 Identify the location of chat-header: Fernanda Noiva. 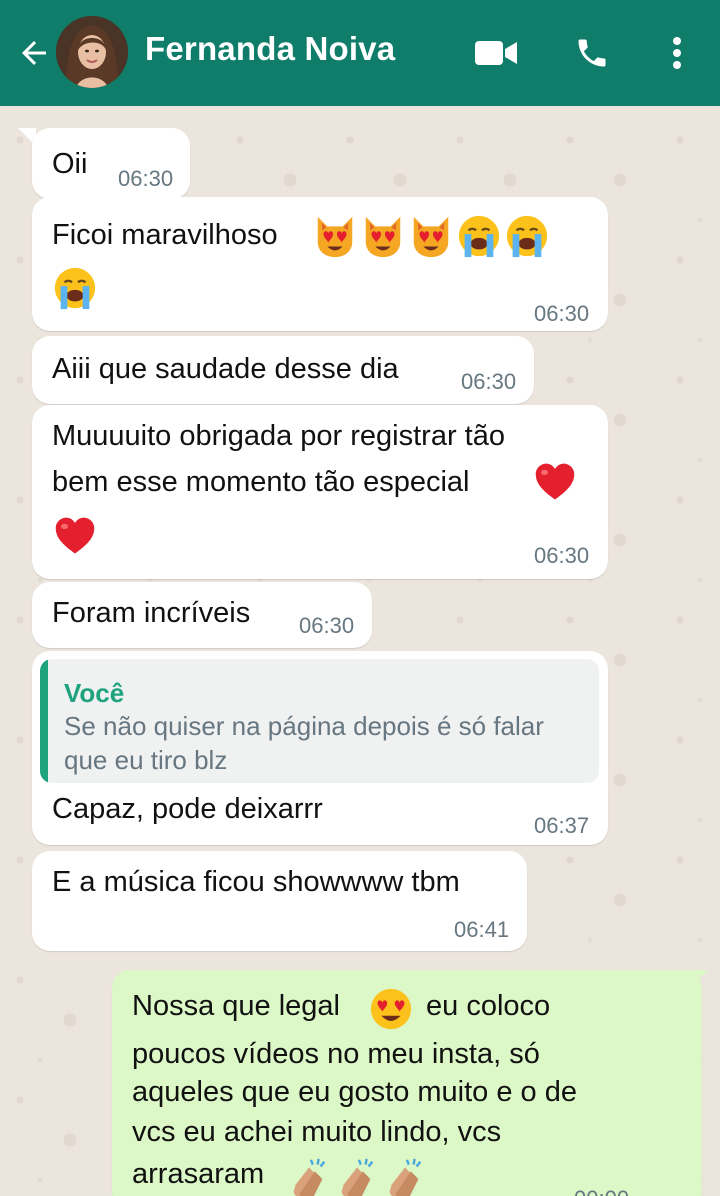
(360, 53).